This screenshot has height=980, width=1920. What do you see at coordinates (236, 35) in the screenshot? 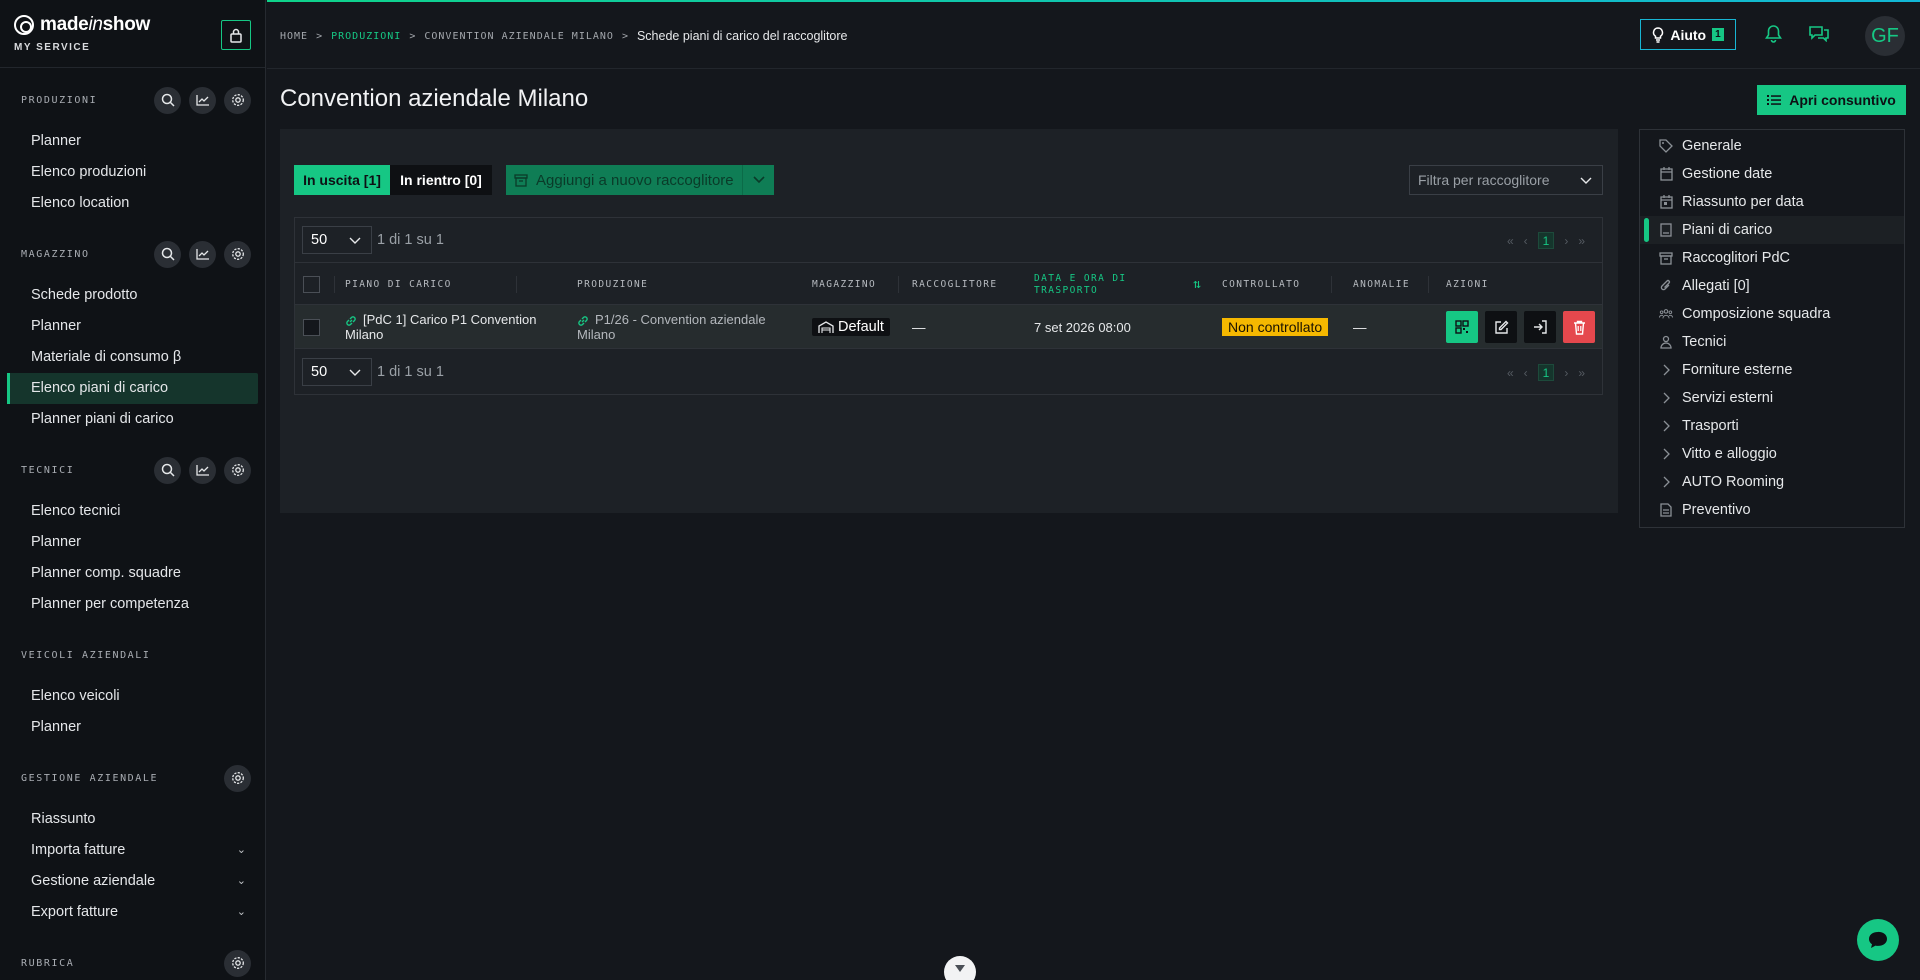
I see `lock-sidebar-button` at bounding box center [236, 35].